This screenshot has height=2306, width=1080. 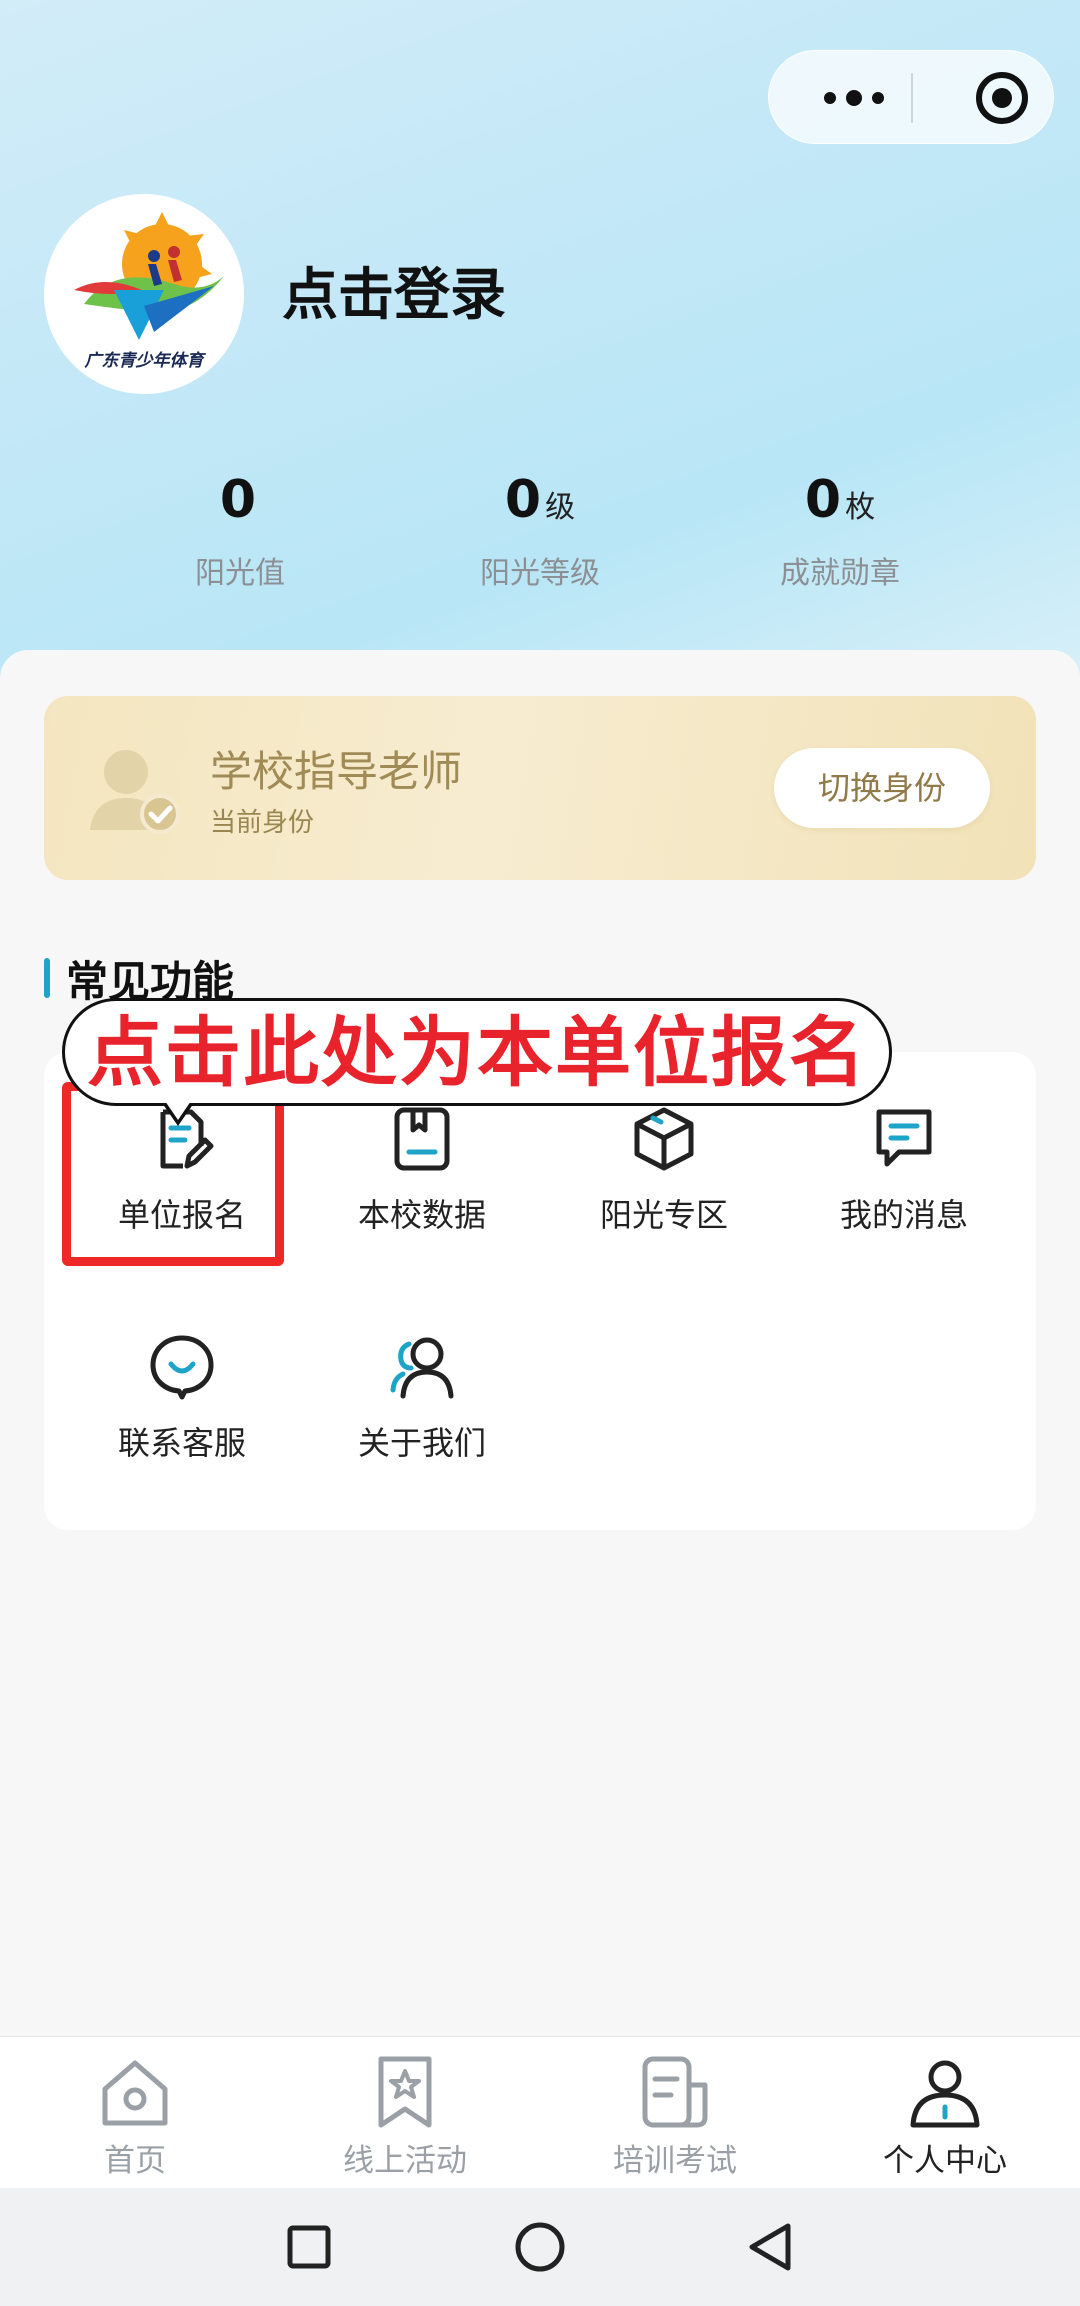 What do you see at coordinates (675, 2093) in the screenshot?
I see `exam-icon` at bounding box center [675, 2093].